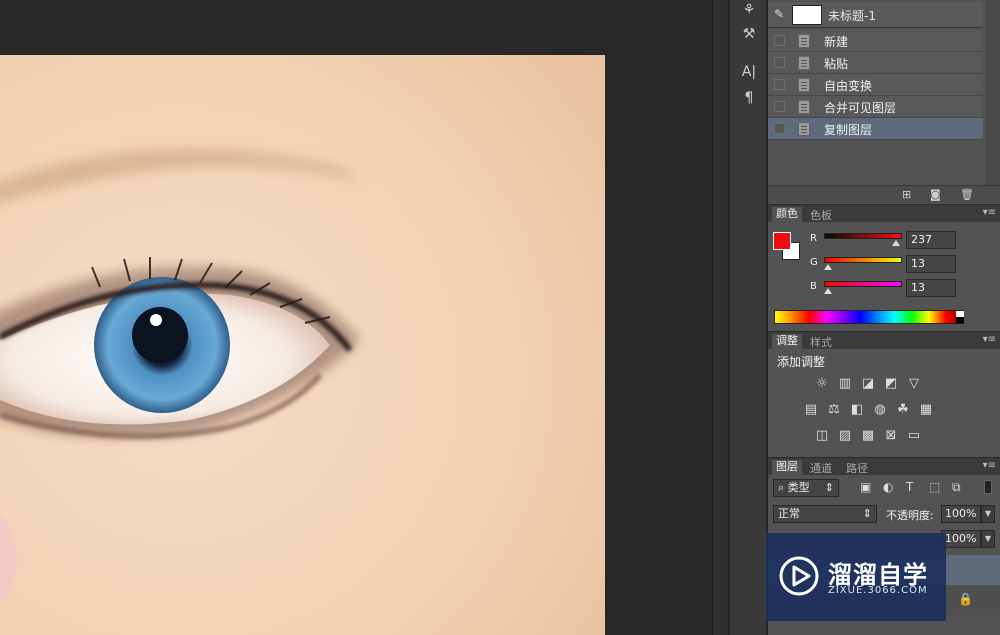  Describe the element at coordinates (884, 194) in the screenshot. I see `history-footer: ⊞ ◙ 🗑` at that location.